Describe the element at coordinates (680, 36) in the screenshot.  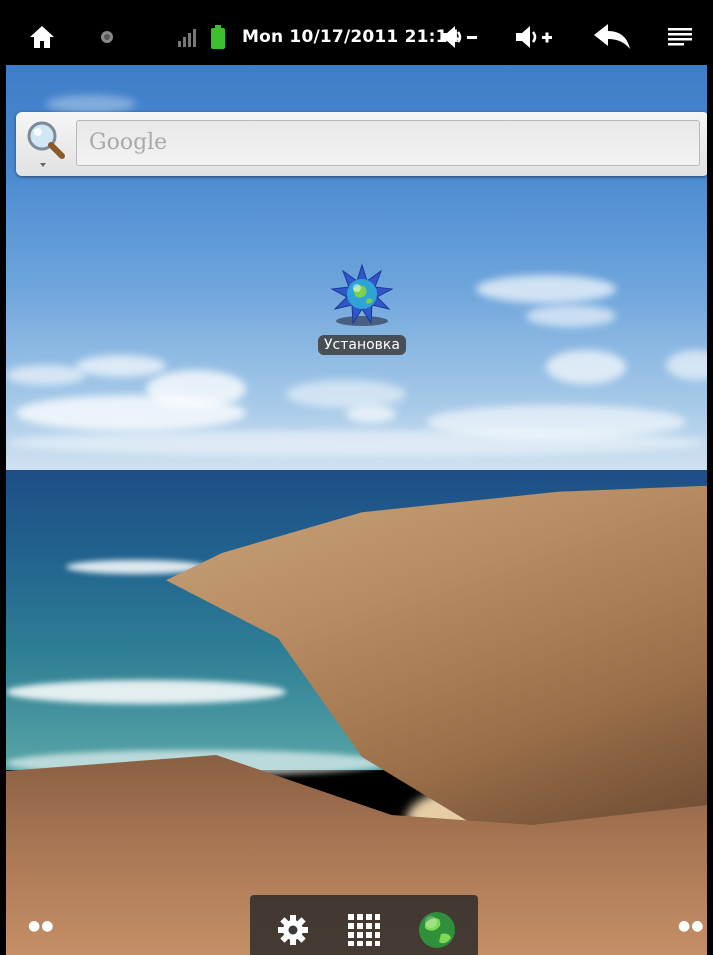
I see `menu-icon` at that location.